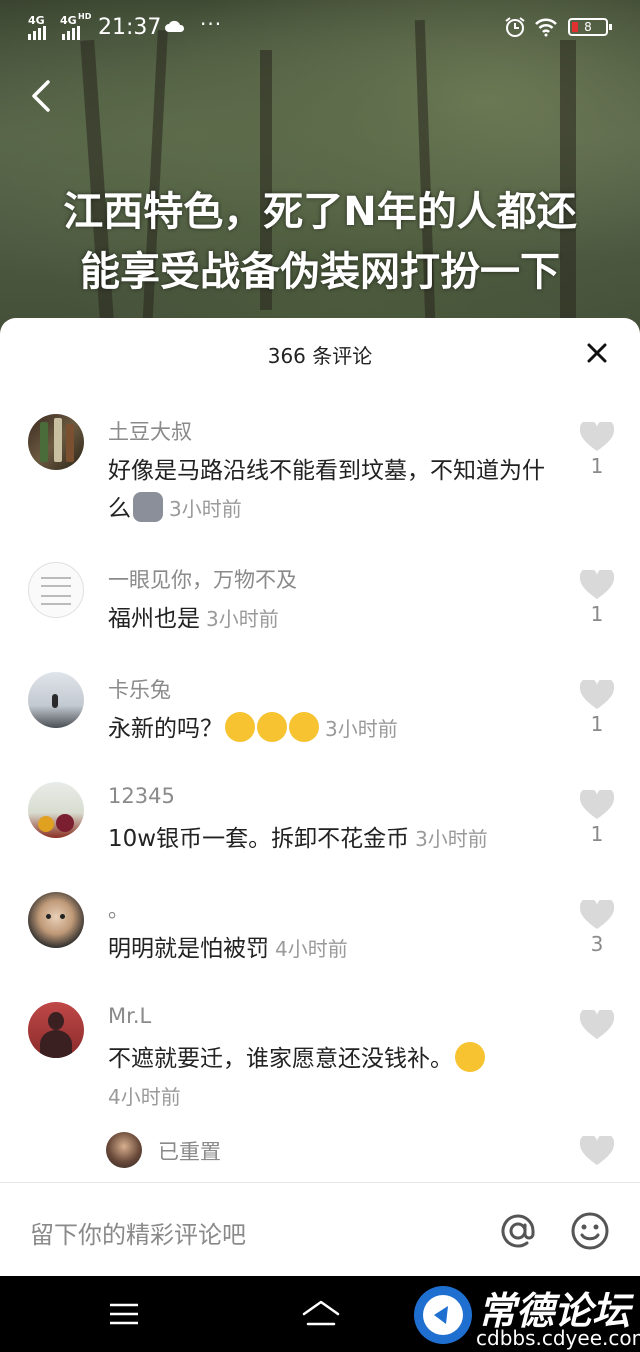 This screenshot has width=640, height=1352. I want to click on like-count: 3, so click(597, 944).